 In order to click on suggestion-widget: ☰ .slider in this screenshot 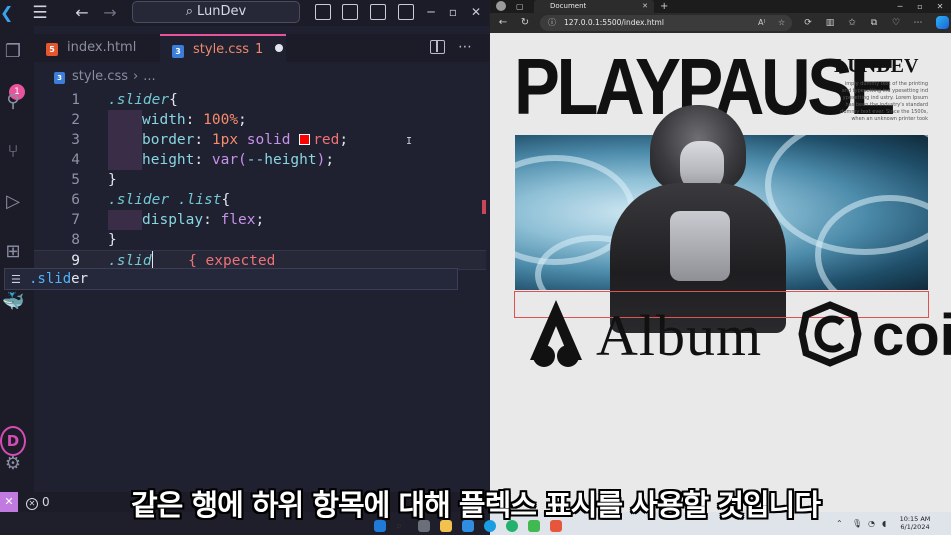, I will do `click(231, 279)`.